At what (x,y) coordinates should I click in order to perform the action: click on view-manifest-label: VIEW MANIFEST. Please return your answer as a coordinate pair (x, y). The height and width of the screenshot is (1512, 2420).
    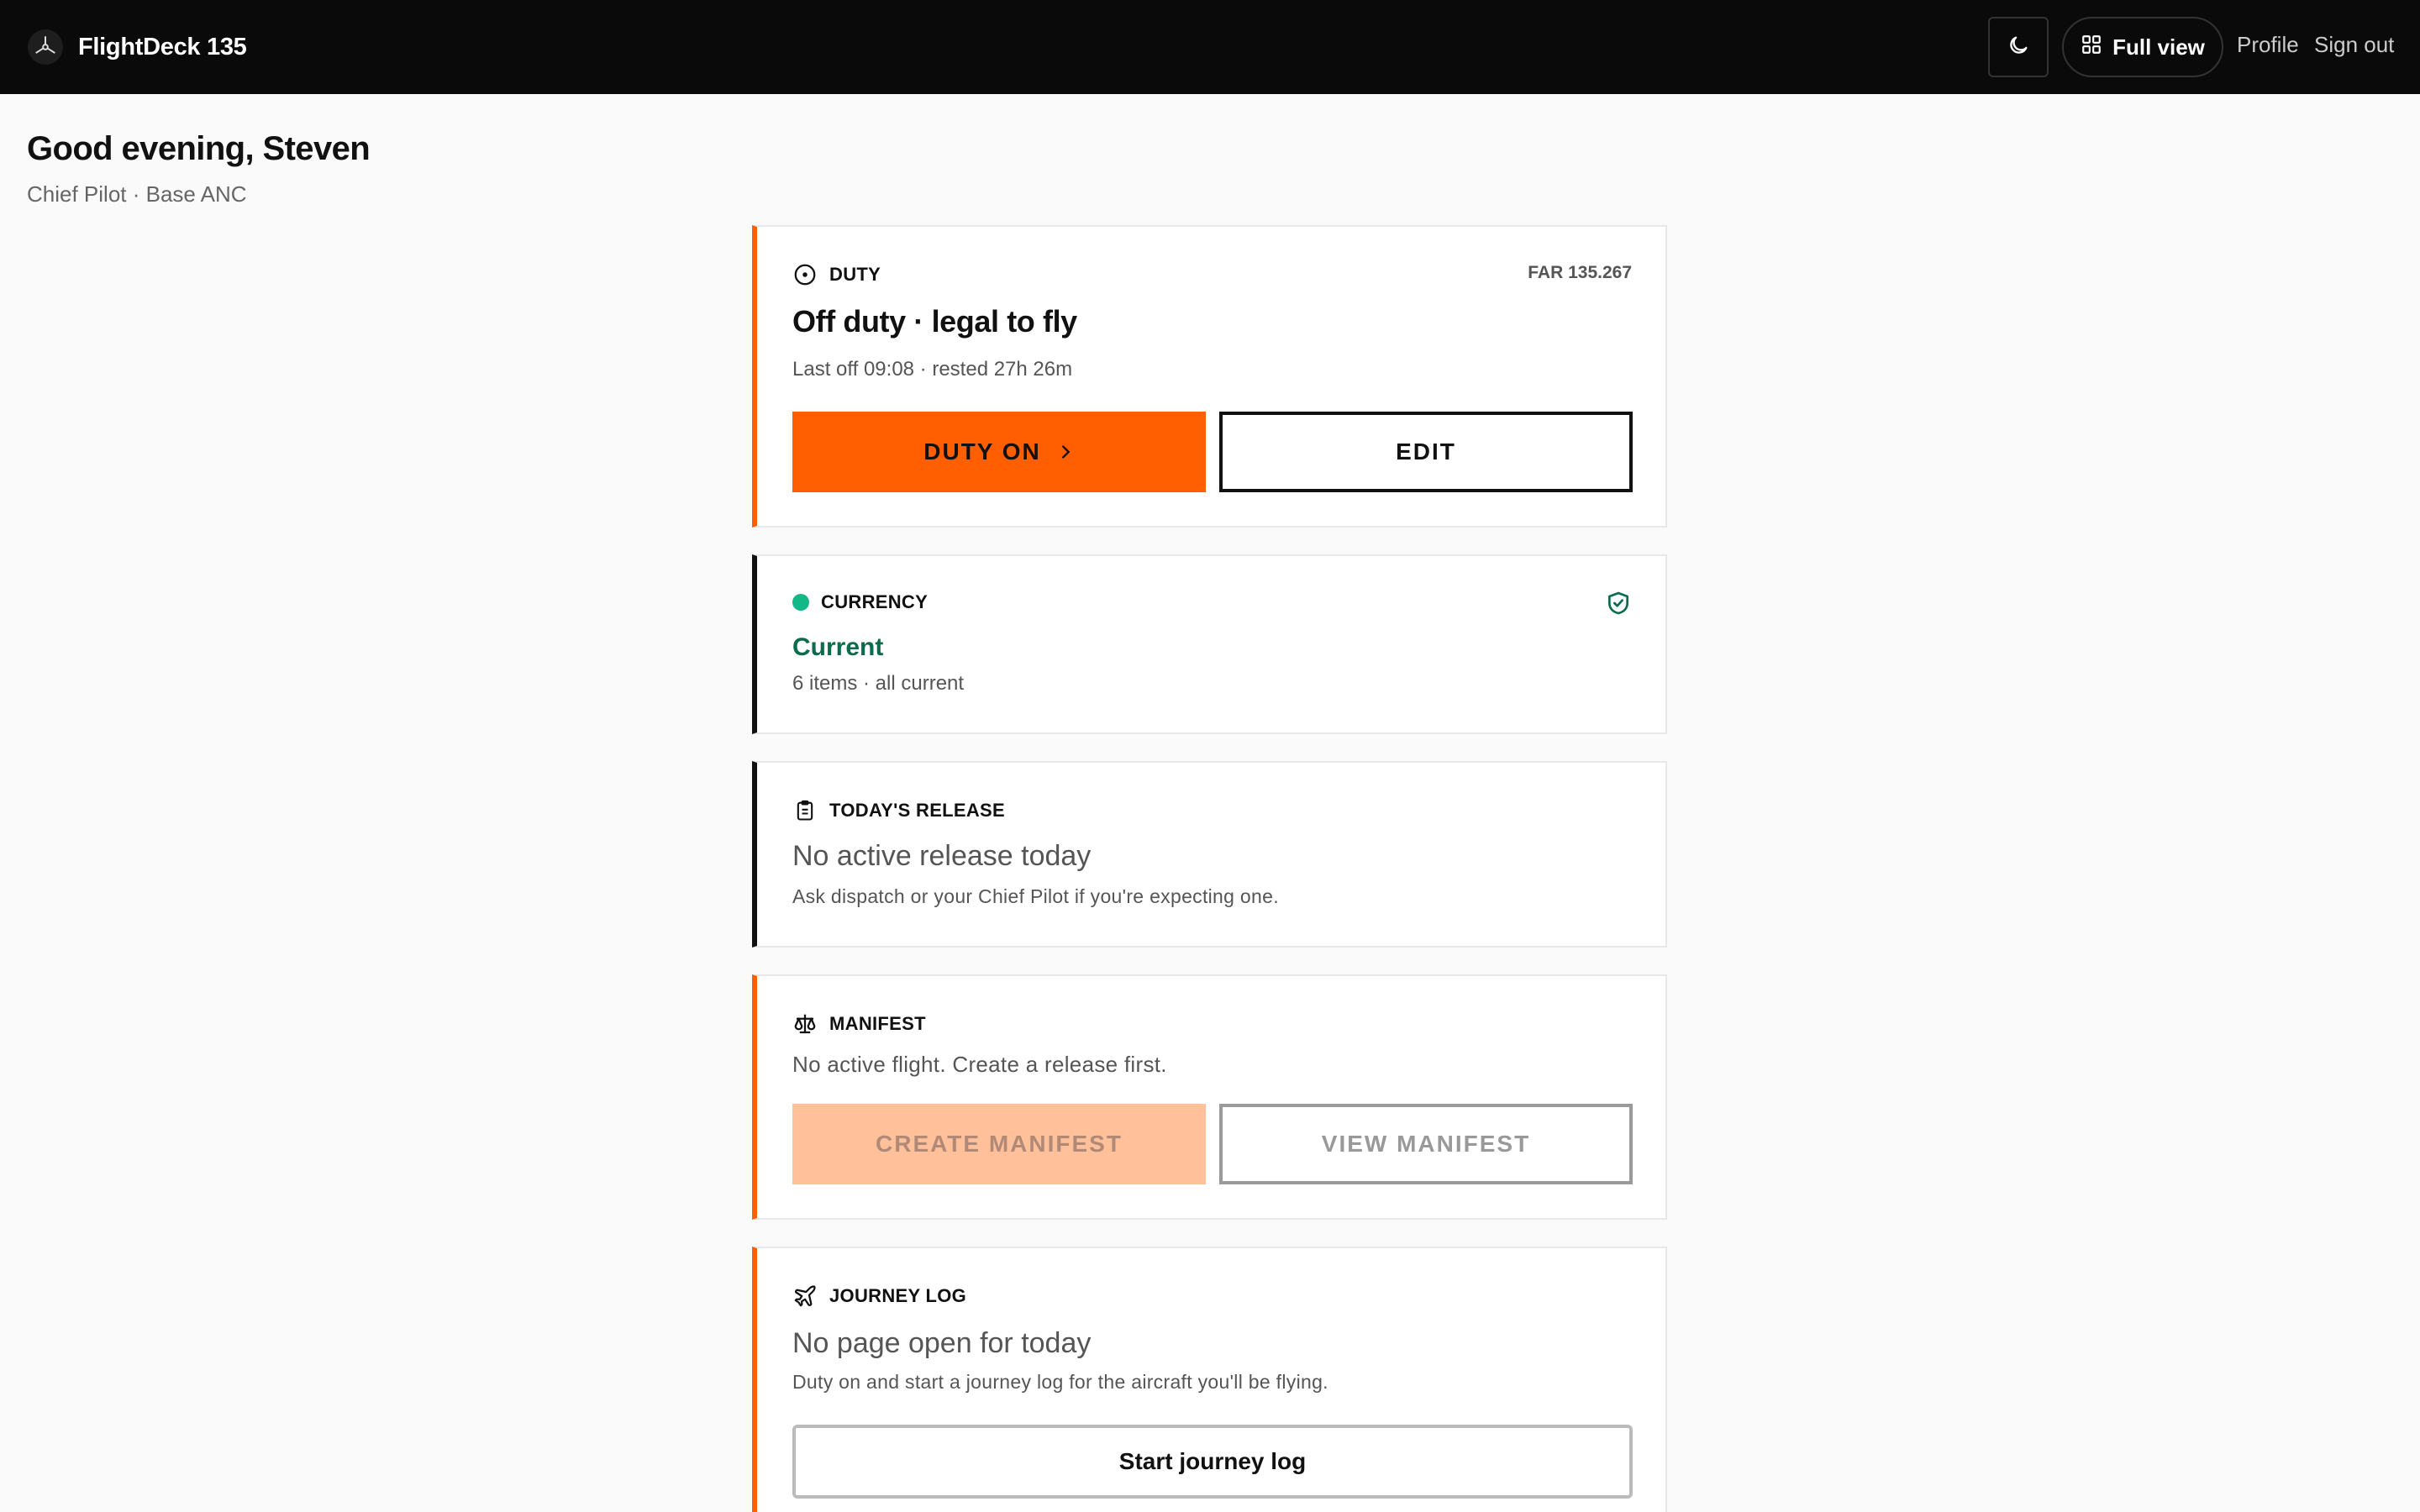
    Looking at the image, I should click on (1426, 1144).